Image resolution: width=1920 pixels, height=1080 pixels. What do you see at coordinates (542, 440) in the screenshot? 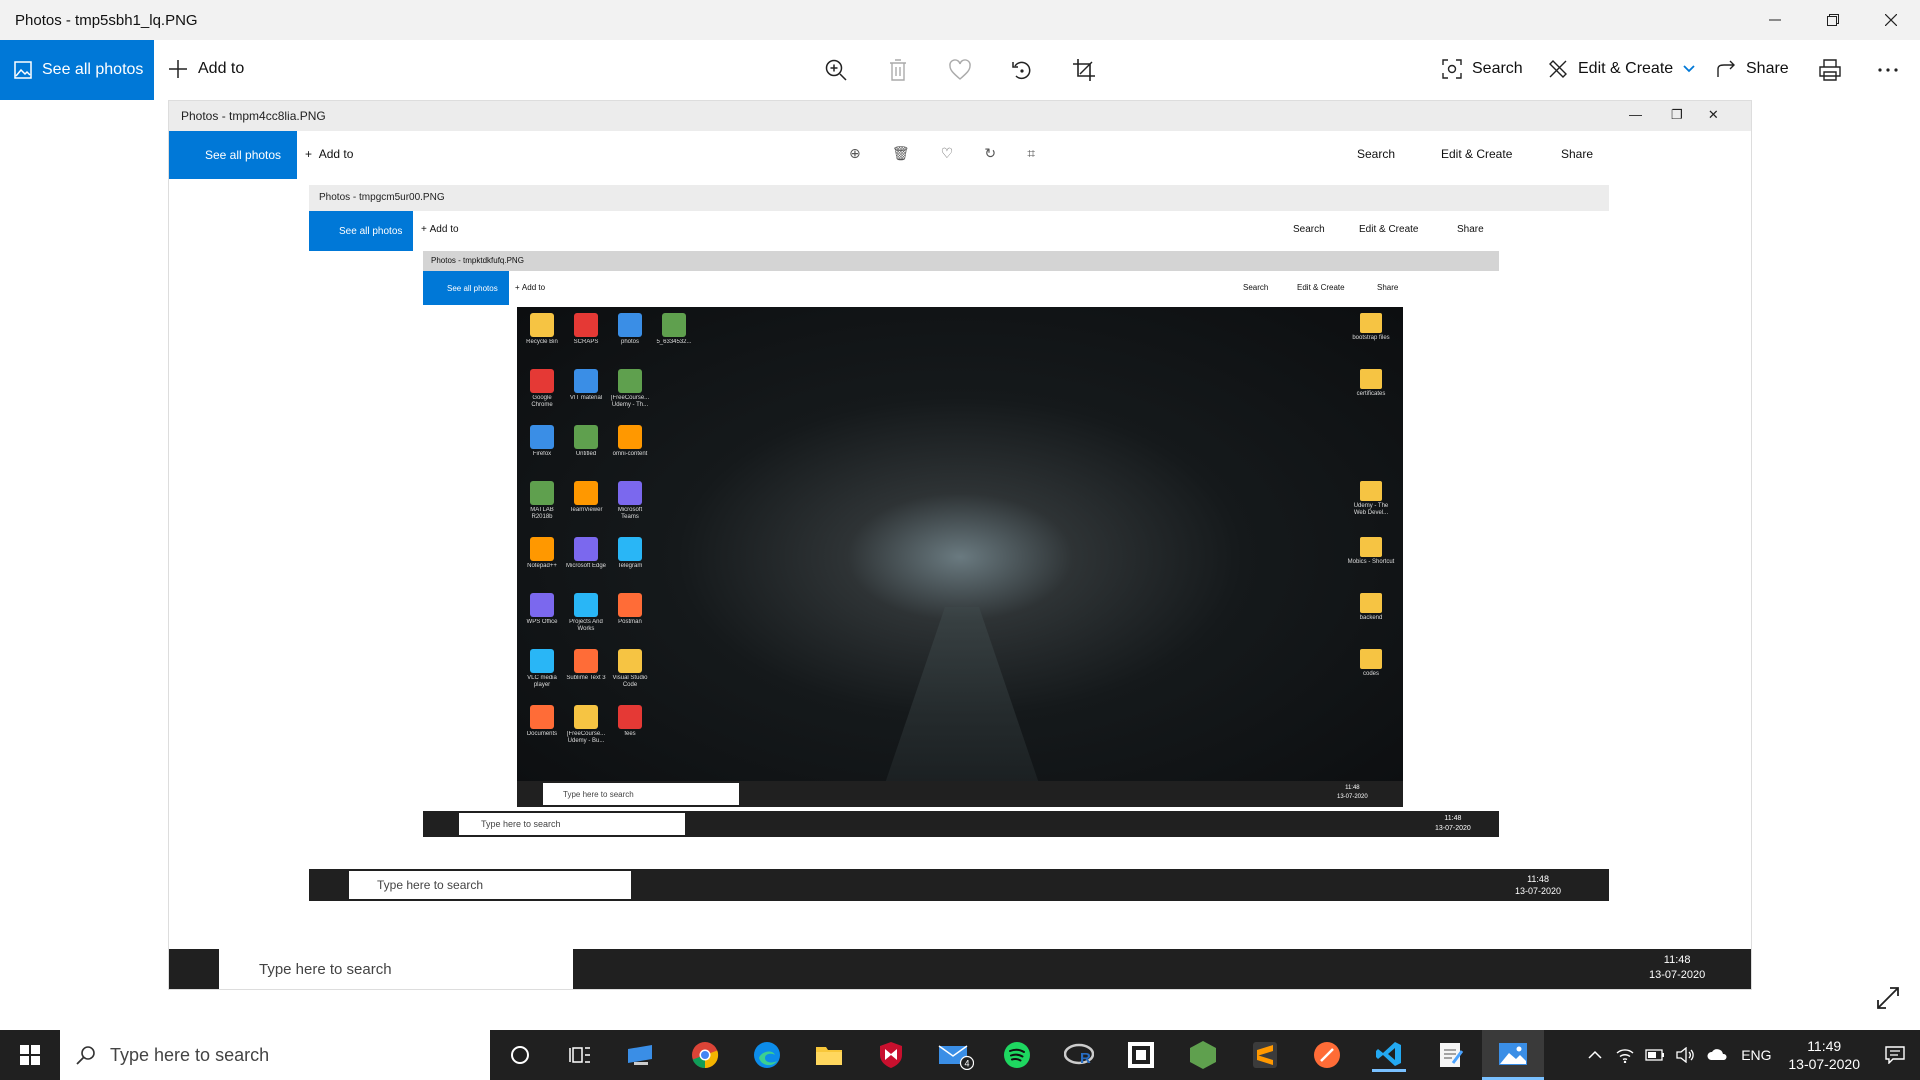
I see `desktop-icon: Firefox` at bounding box center [542, 440].